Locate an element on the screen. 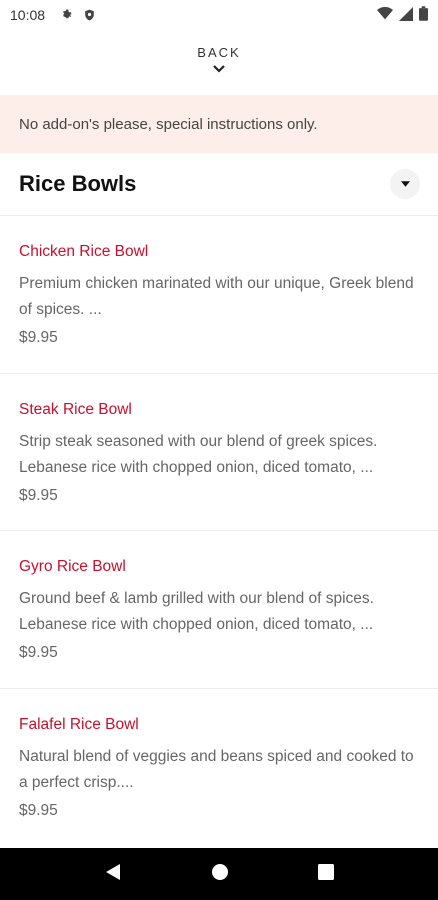 Image resolution: width=438 pixels, height=900 pixels. system-nav-bar is located at coordinates (219, 874).